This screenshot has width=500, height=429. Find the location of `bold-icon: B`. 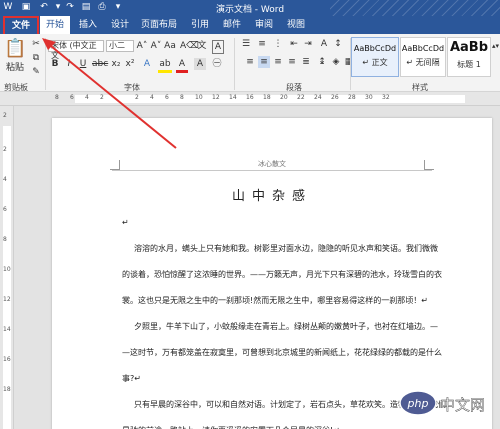

bold-icon: B is located at coordinates (55, 64).